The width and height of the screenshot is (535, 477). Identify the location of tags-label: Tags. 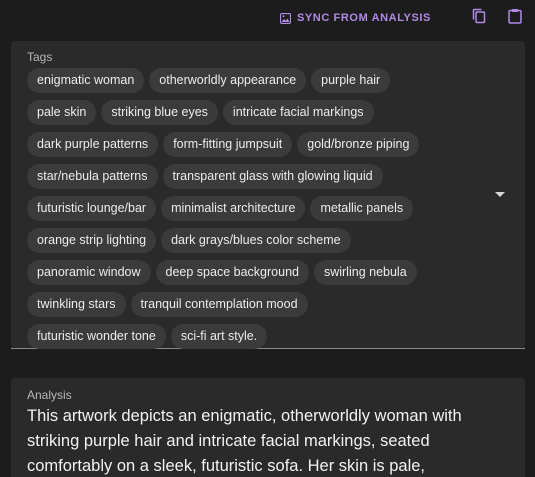
(40, 57).